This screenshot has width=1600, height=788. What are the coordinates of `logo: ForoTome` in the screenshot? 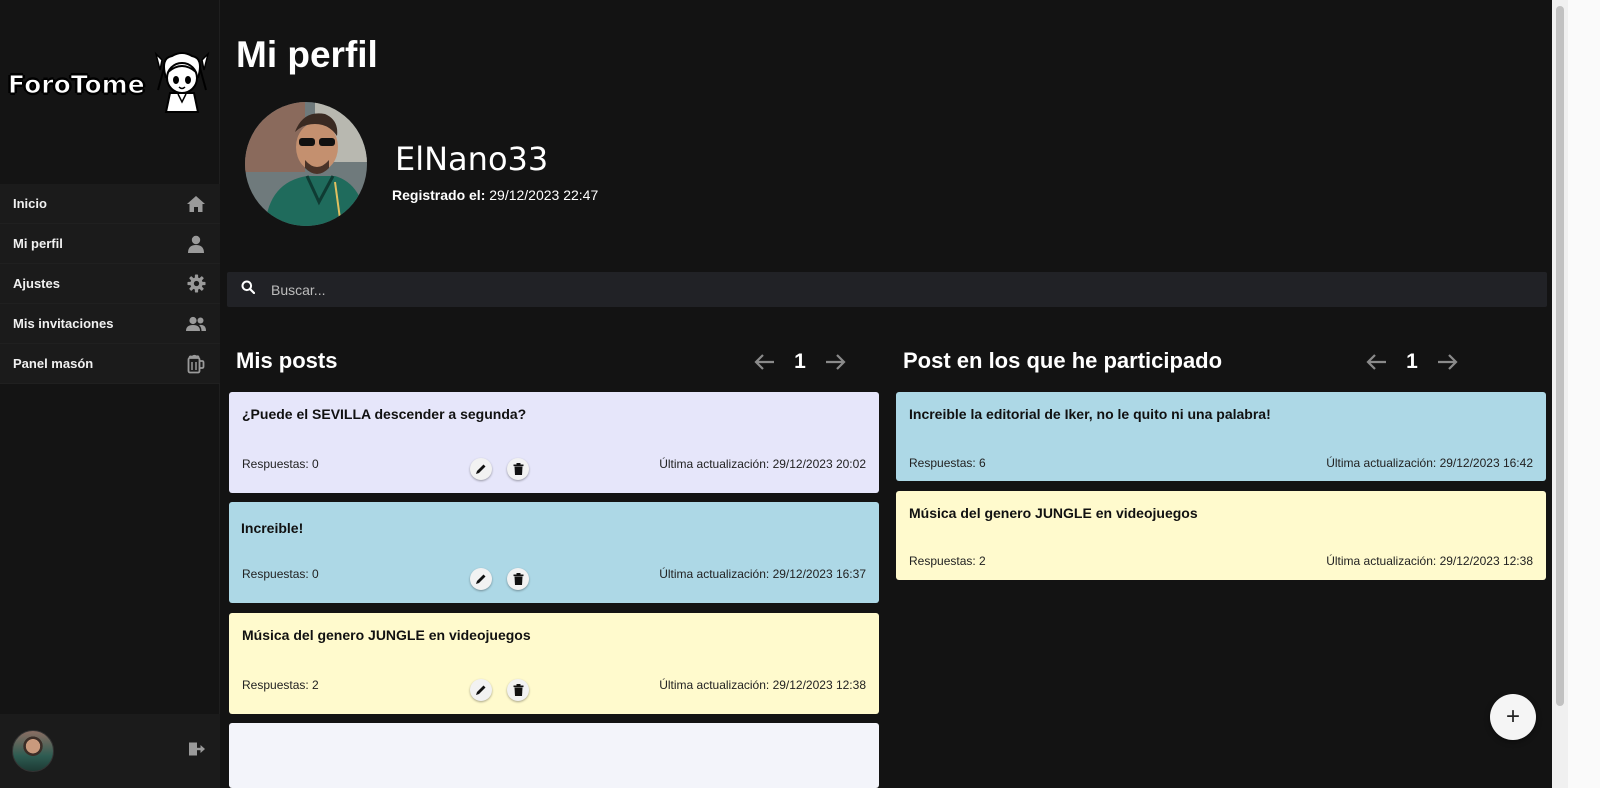 It's located at (111, 84).